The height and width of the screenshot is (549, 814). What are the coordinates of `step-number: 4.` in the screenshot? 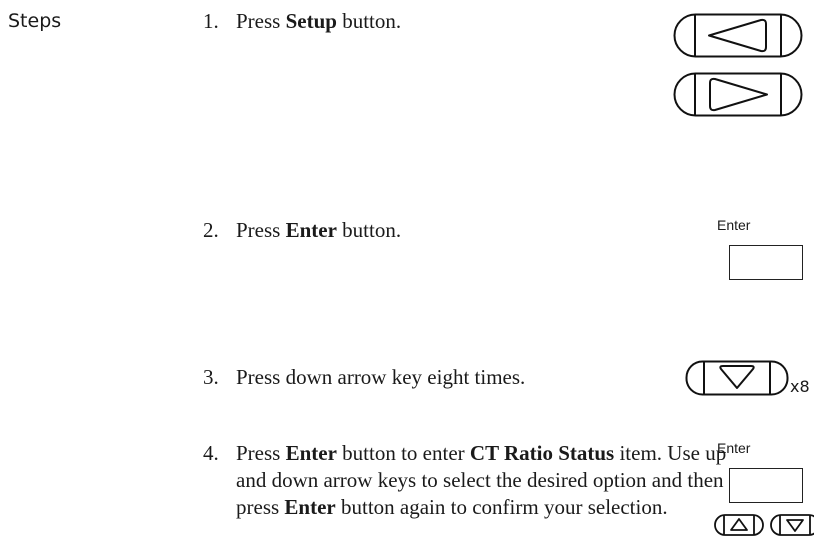 It's located at (211, 453).